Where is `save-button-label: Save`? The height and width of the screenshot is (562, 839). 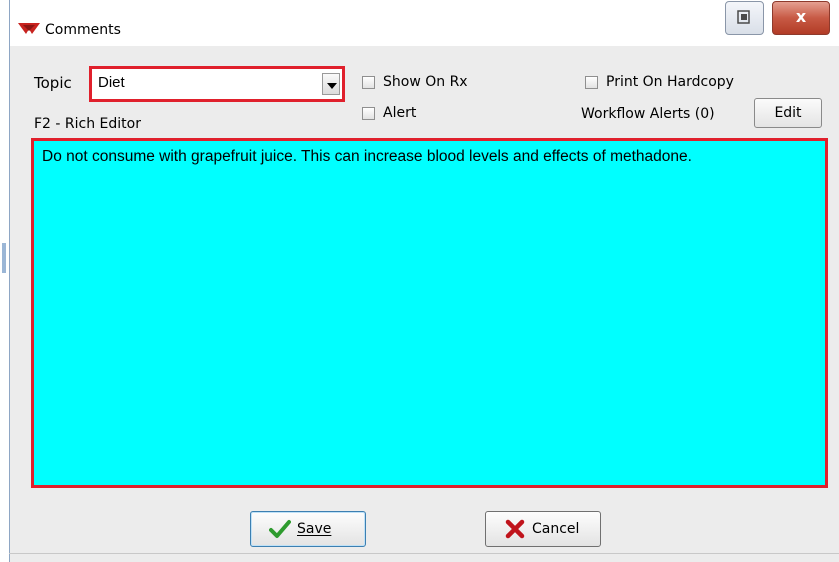
save-button-label: Save is located at coordinates (314, 529).